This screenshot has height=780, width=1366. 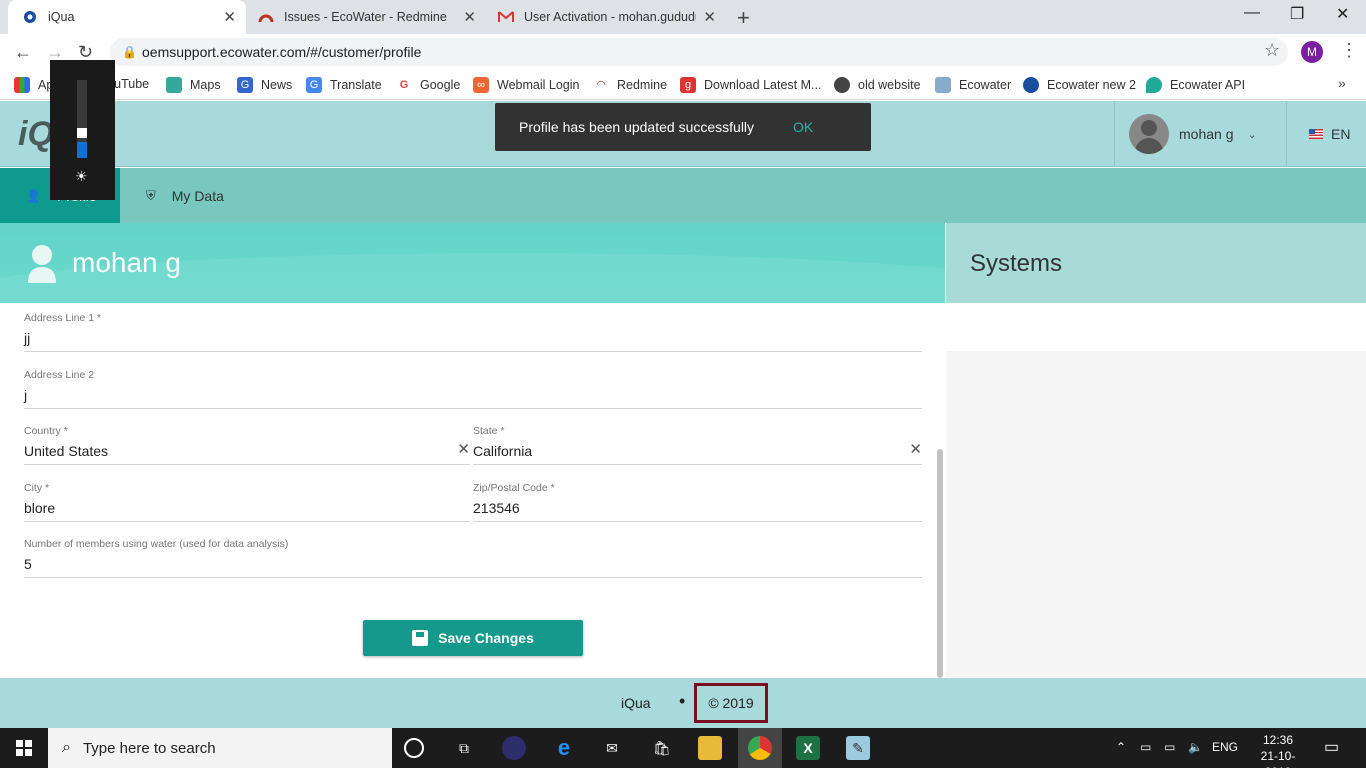 I want to click on field-value: blore, so click(x=40, y=508).